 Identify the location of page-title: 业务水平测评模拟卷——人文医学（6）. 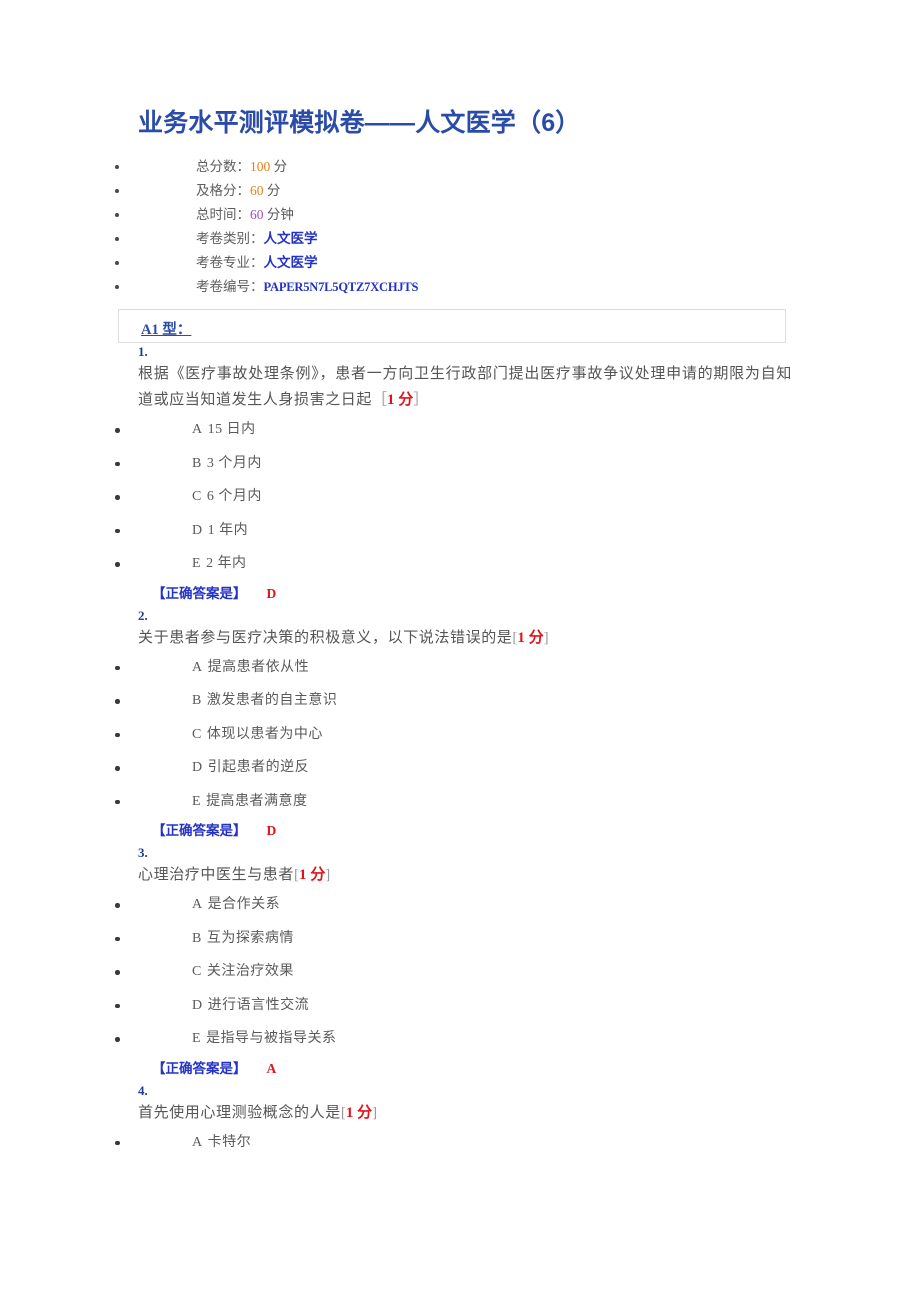
(359, 123).